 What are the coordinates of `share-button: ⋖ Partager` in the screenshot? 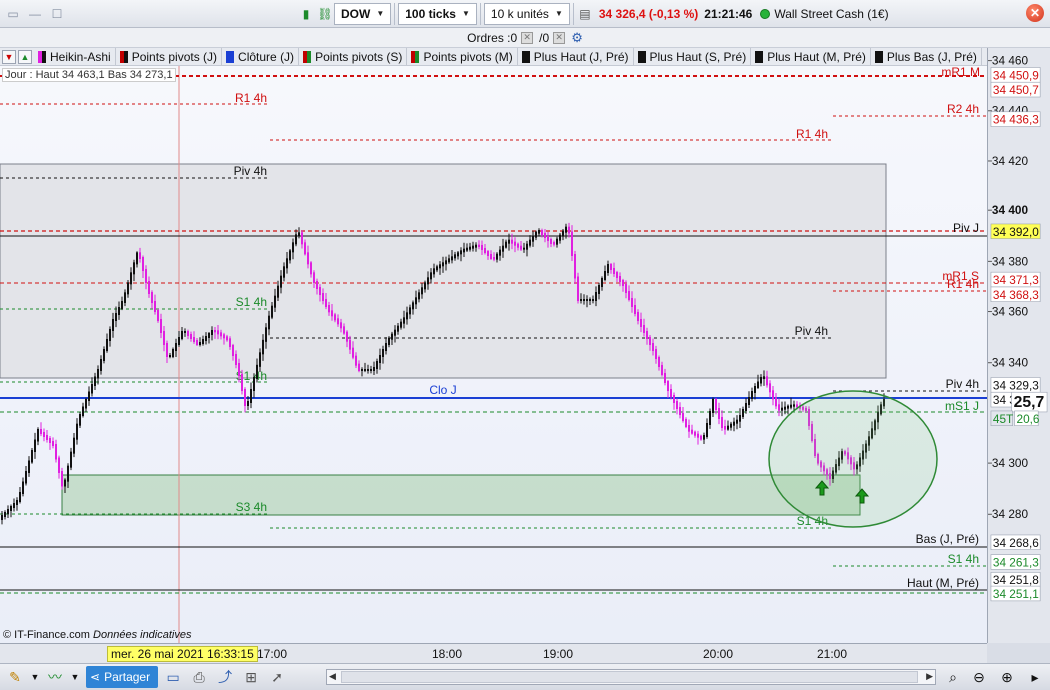 It's located at (122, 677).